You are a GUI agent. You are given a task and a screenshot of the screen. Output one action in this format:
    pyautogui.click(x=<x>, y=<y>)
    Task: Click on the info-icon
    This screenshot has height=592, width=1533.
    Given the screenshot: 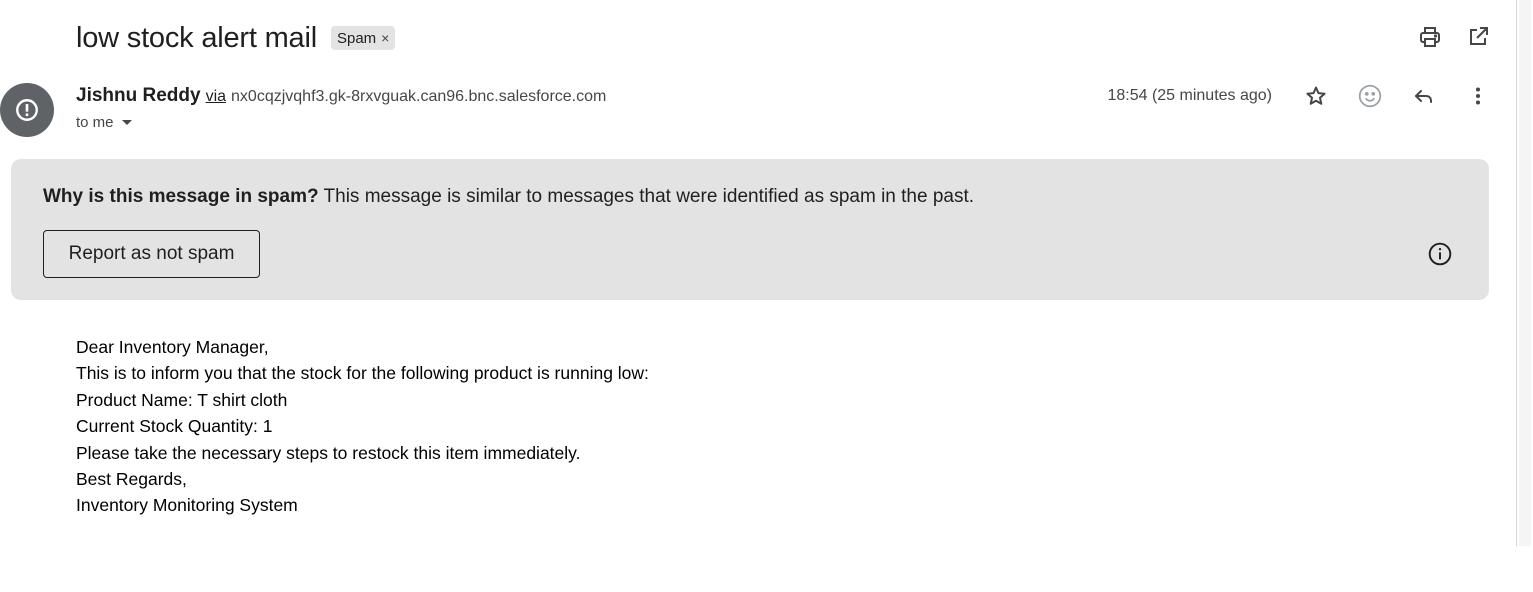 What is the action you would take?
    pyautogui.click(x=1440, y=254)
    